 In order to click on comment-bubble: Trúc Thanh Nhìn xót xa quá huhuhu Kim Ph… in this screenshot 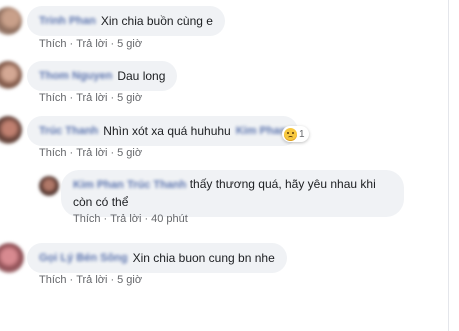, I will do `click(163, 131)`.